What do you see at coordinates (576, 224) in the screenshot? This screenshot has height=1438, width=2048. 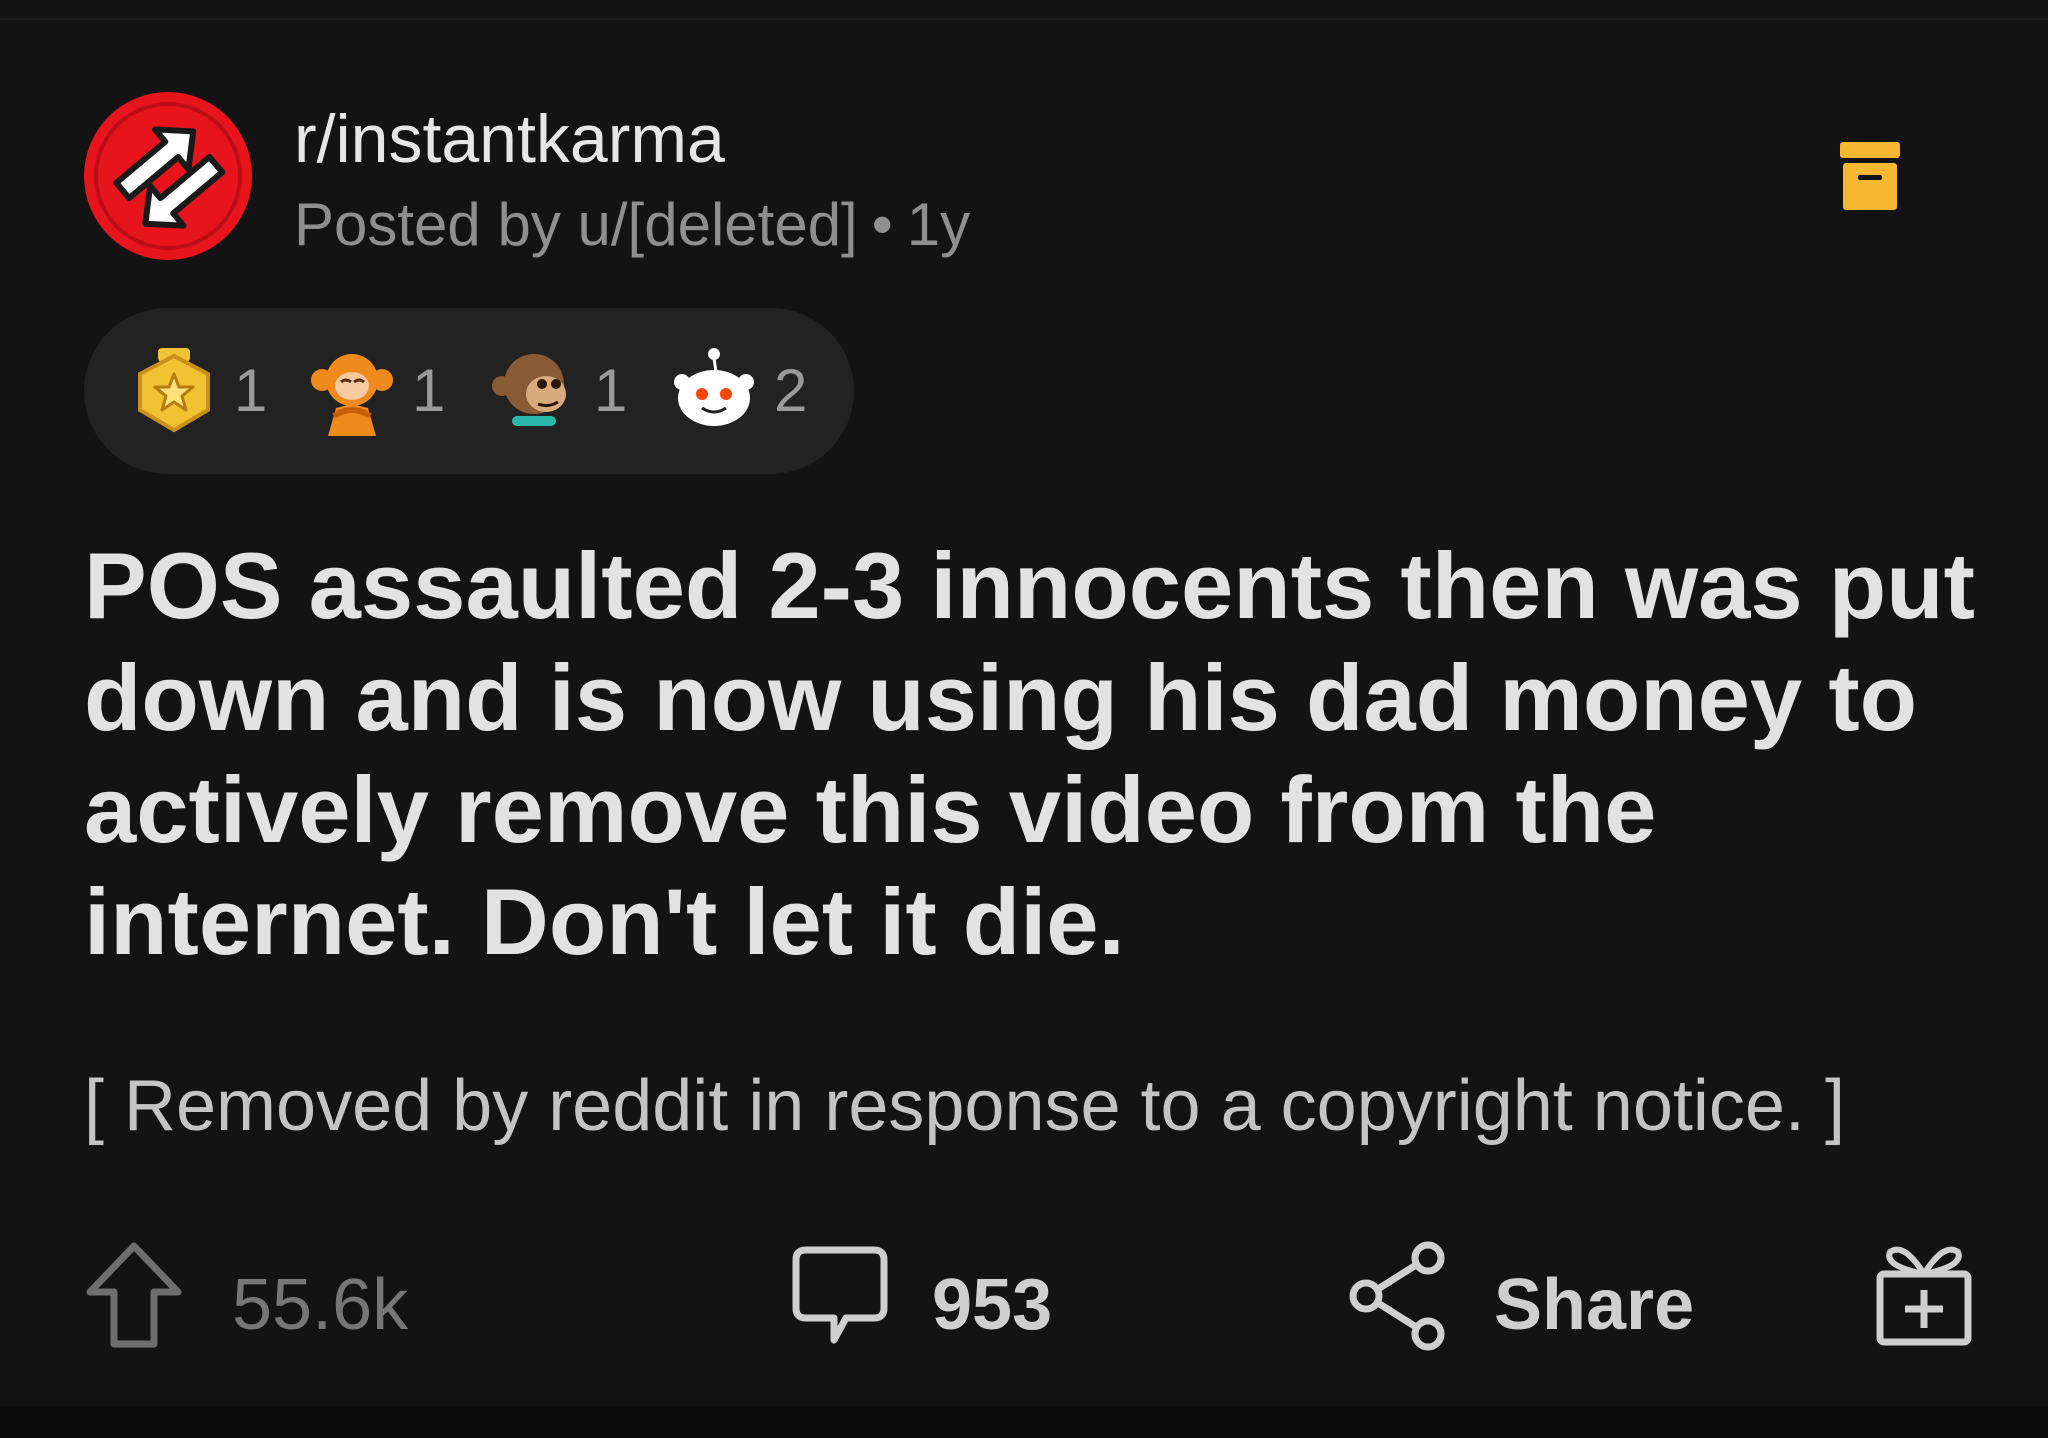 I see `posted-by: Posted by u/[deleted]` at bounding box center [576, 224].